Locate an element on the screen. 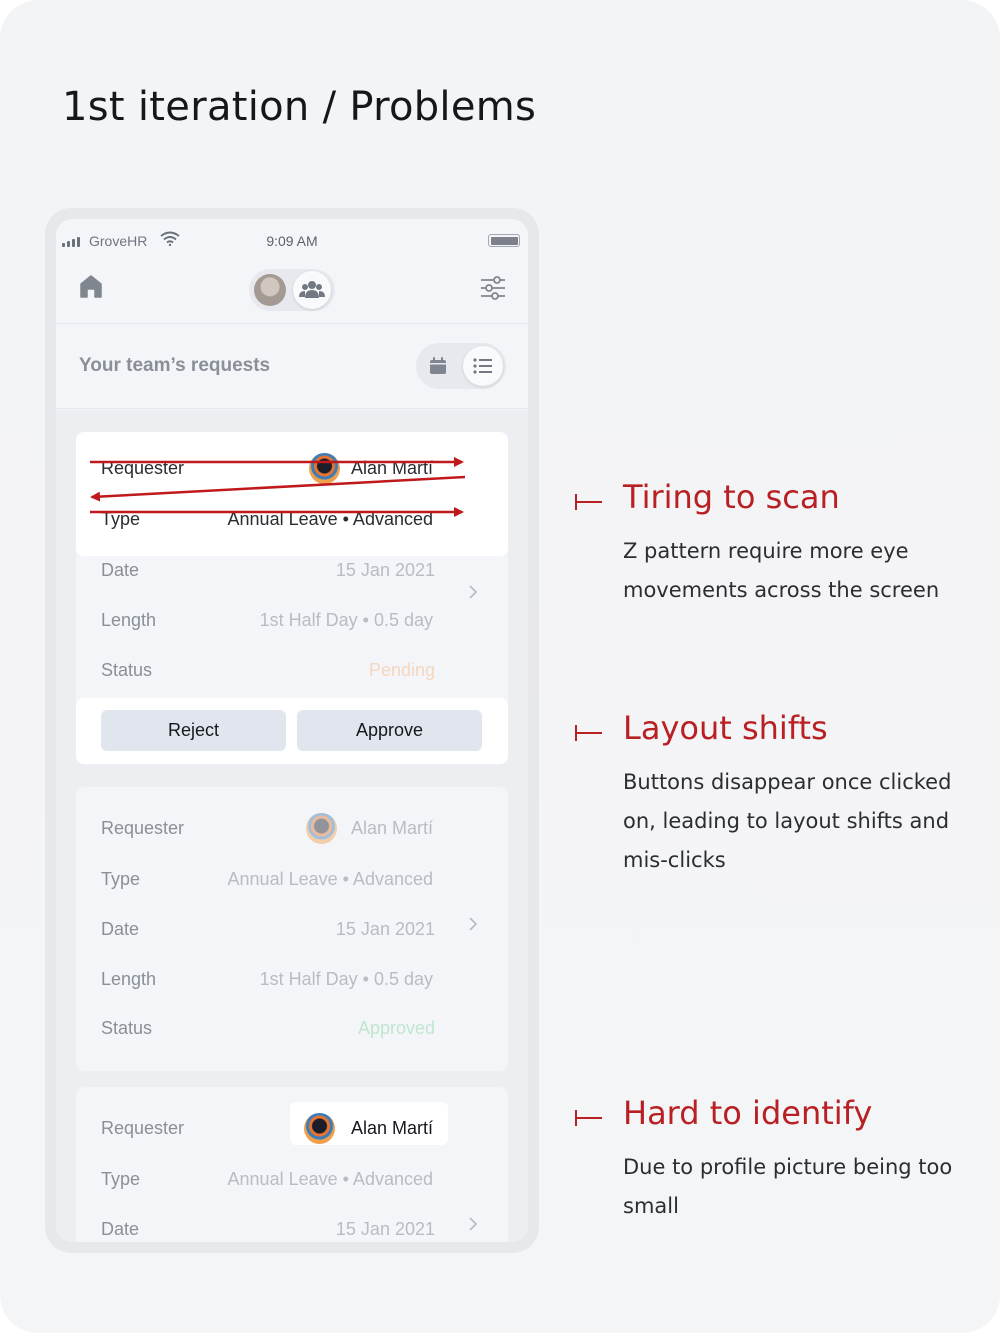 The height and width of the screenshot is (1333, 1000). my-avatar is located at coordinates (270, 290).